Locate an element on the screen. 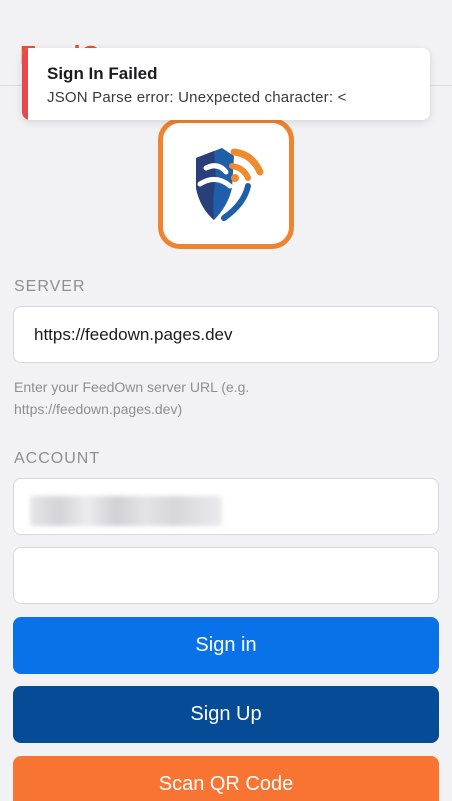 The height and width of the screenshot is (801, 452). server-url-input is located at coordinates (226, 334).